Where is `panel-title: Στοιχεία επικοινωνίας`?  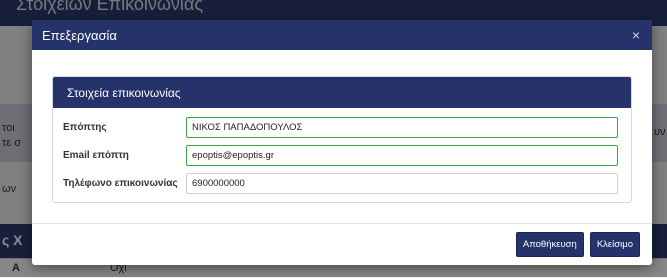
panel-title: Στοιχεία επικοινωνίας is located at coordinates (124, 92).